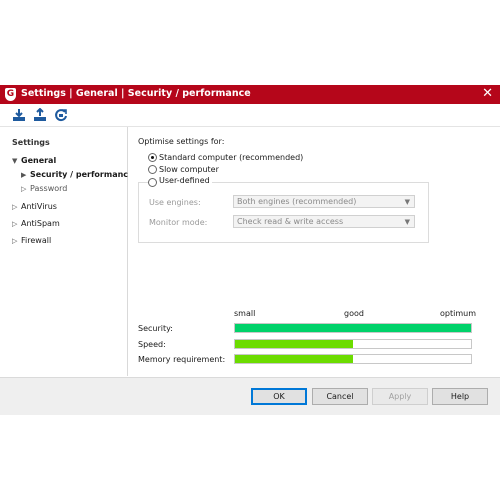 The width and height of the screenshot is (500, 500). Describe the element at coordinates (82, 174) in the screenshot. I see `sidebar-item-label: Security / performance` at that location.